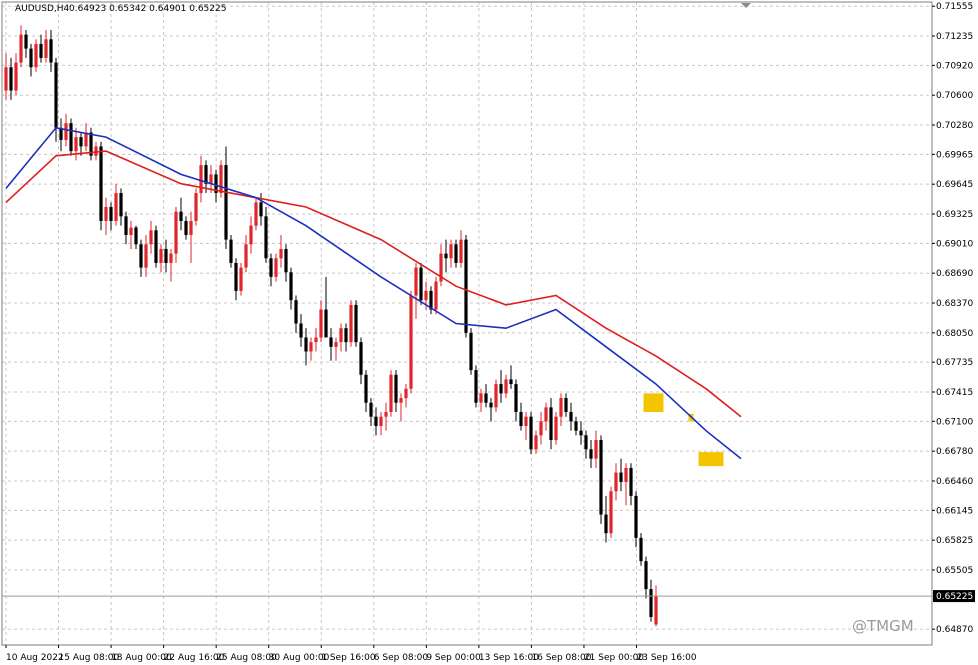  Describe the element at coordinates (954, 334) in the screenshot. I see `y-tick-label: 0.68050` at that location.